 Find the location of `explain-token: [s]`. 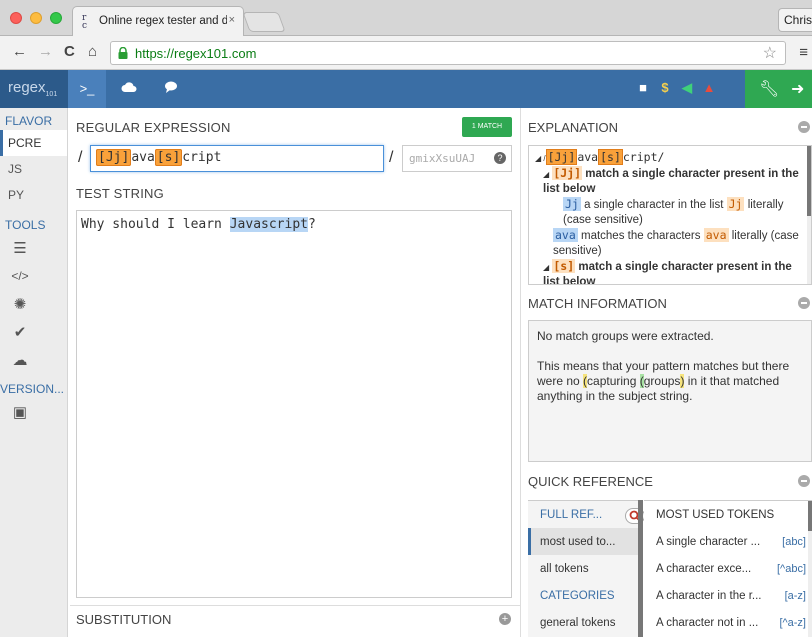

explain-token: [s] is located at coordinates (610, 157).